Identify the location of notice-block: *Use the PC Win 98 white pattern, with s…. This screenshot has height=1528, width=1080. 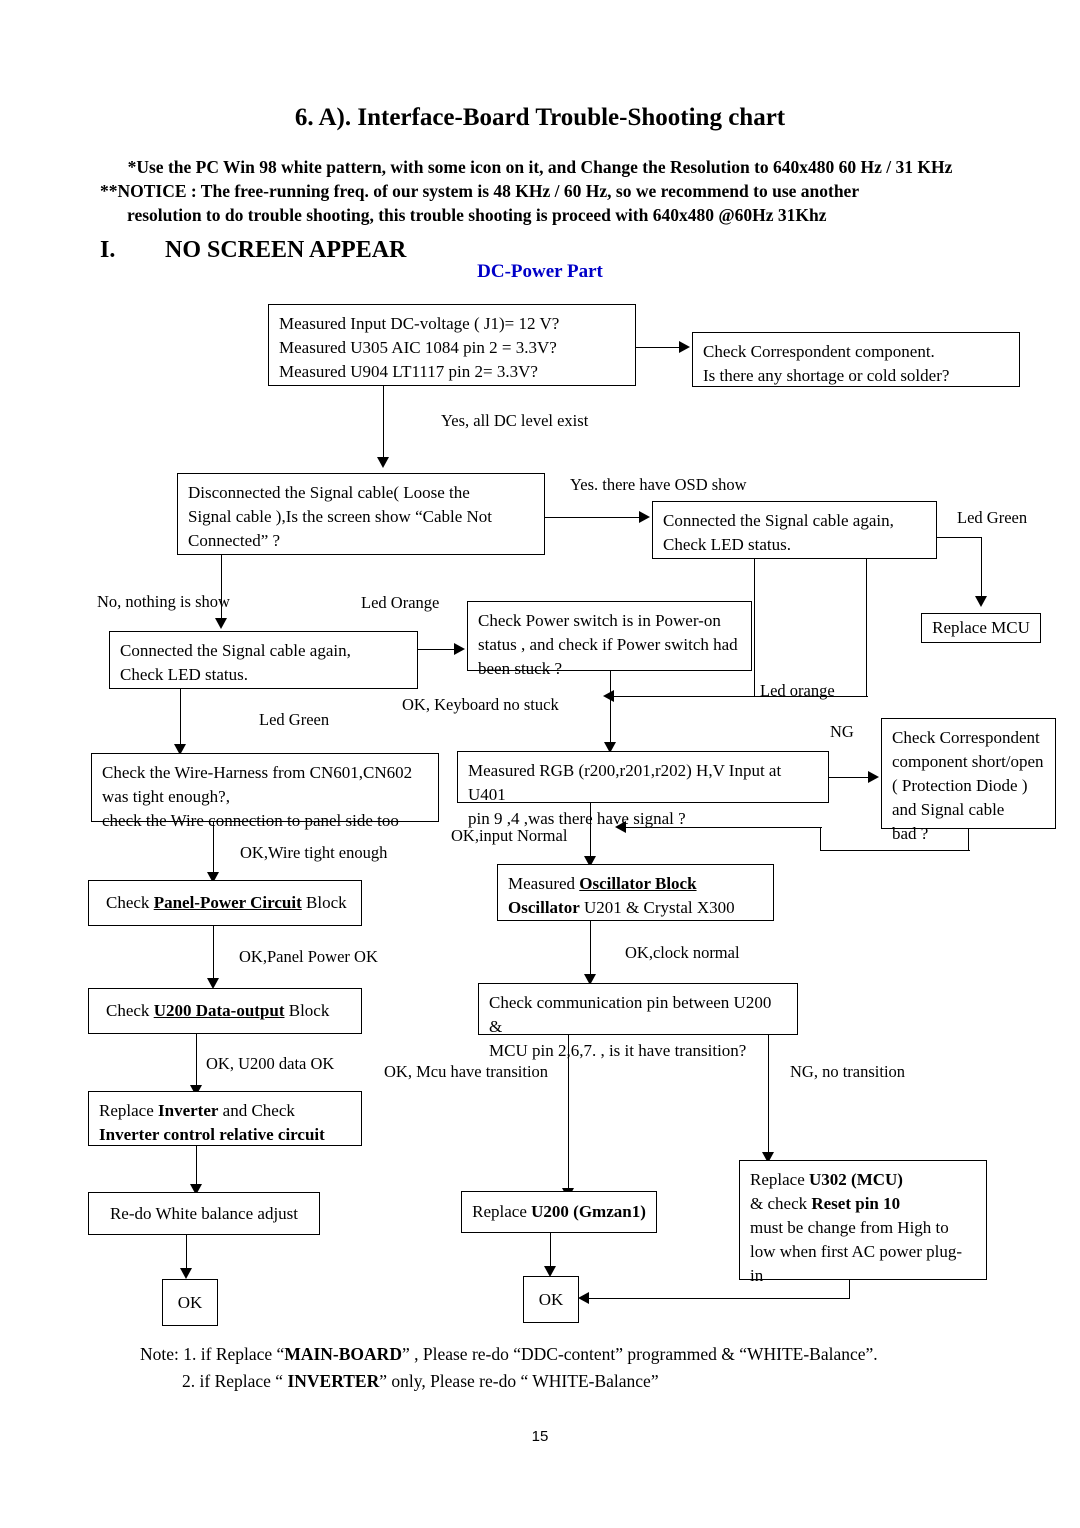
(540, 191).